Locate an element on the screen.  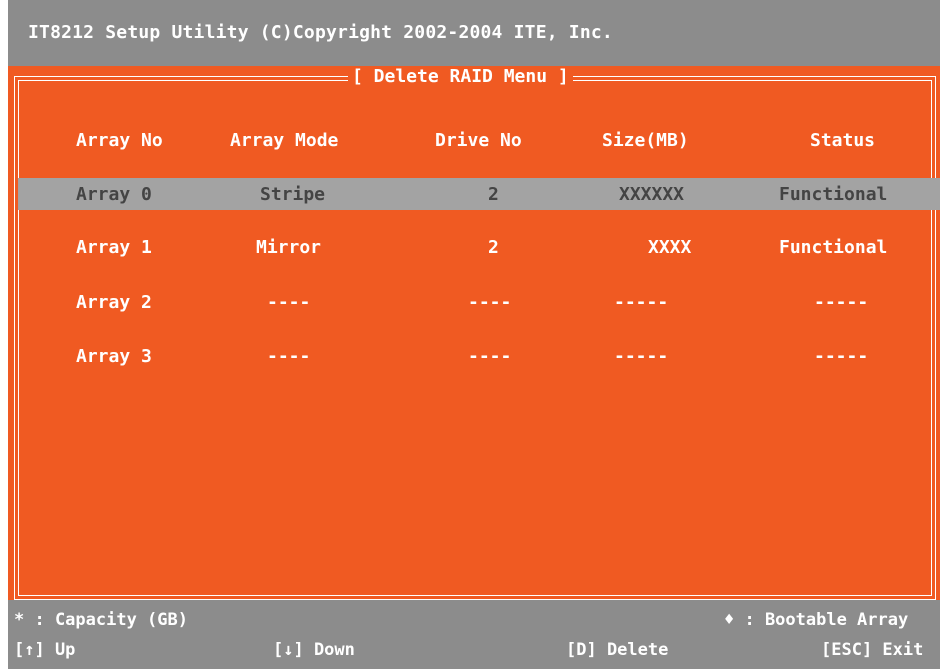
table-row-selected: Array 0 Stripe 2 XXXXXX Functional is located at coordinates (479, 194).